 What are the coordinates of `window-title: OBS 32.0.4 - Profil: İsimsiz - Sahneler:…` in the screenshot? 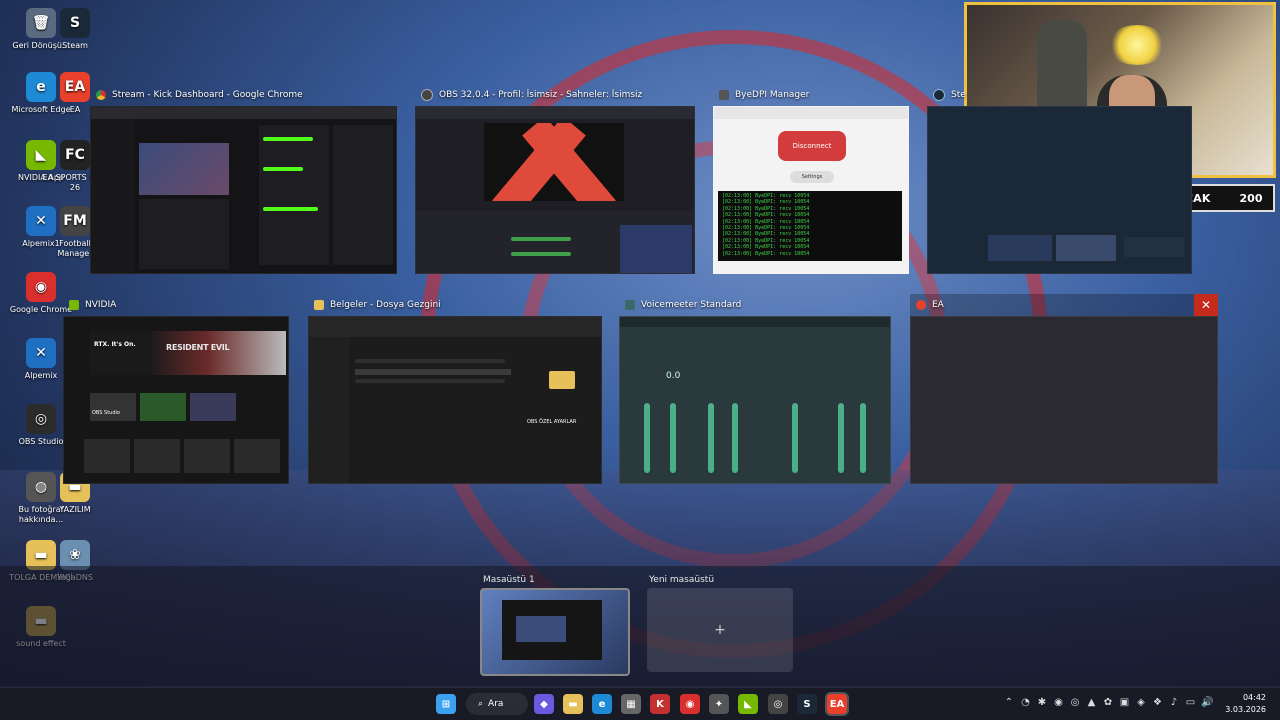 It's located at (541, 95).